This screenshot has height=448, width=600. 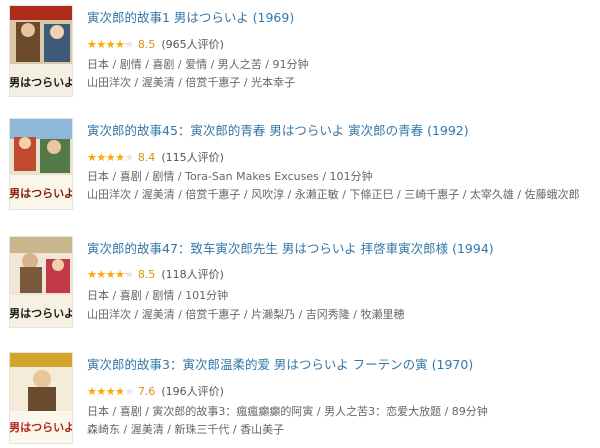 I want to click on movie-title-link: 寅次郎的故事1 男はつらいよ (1969), so click(x=190, y=18).